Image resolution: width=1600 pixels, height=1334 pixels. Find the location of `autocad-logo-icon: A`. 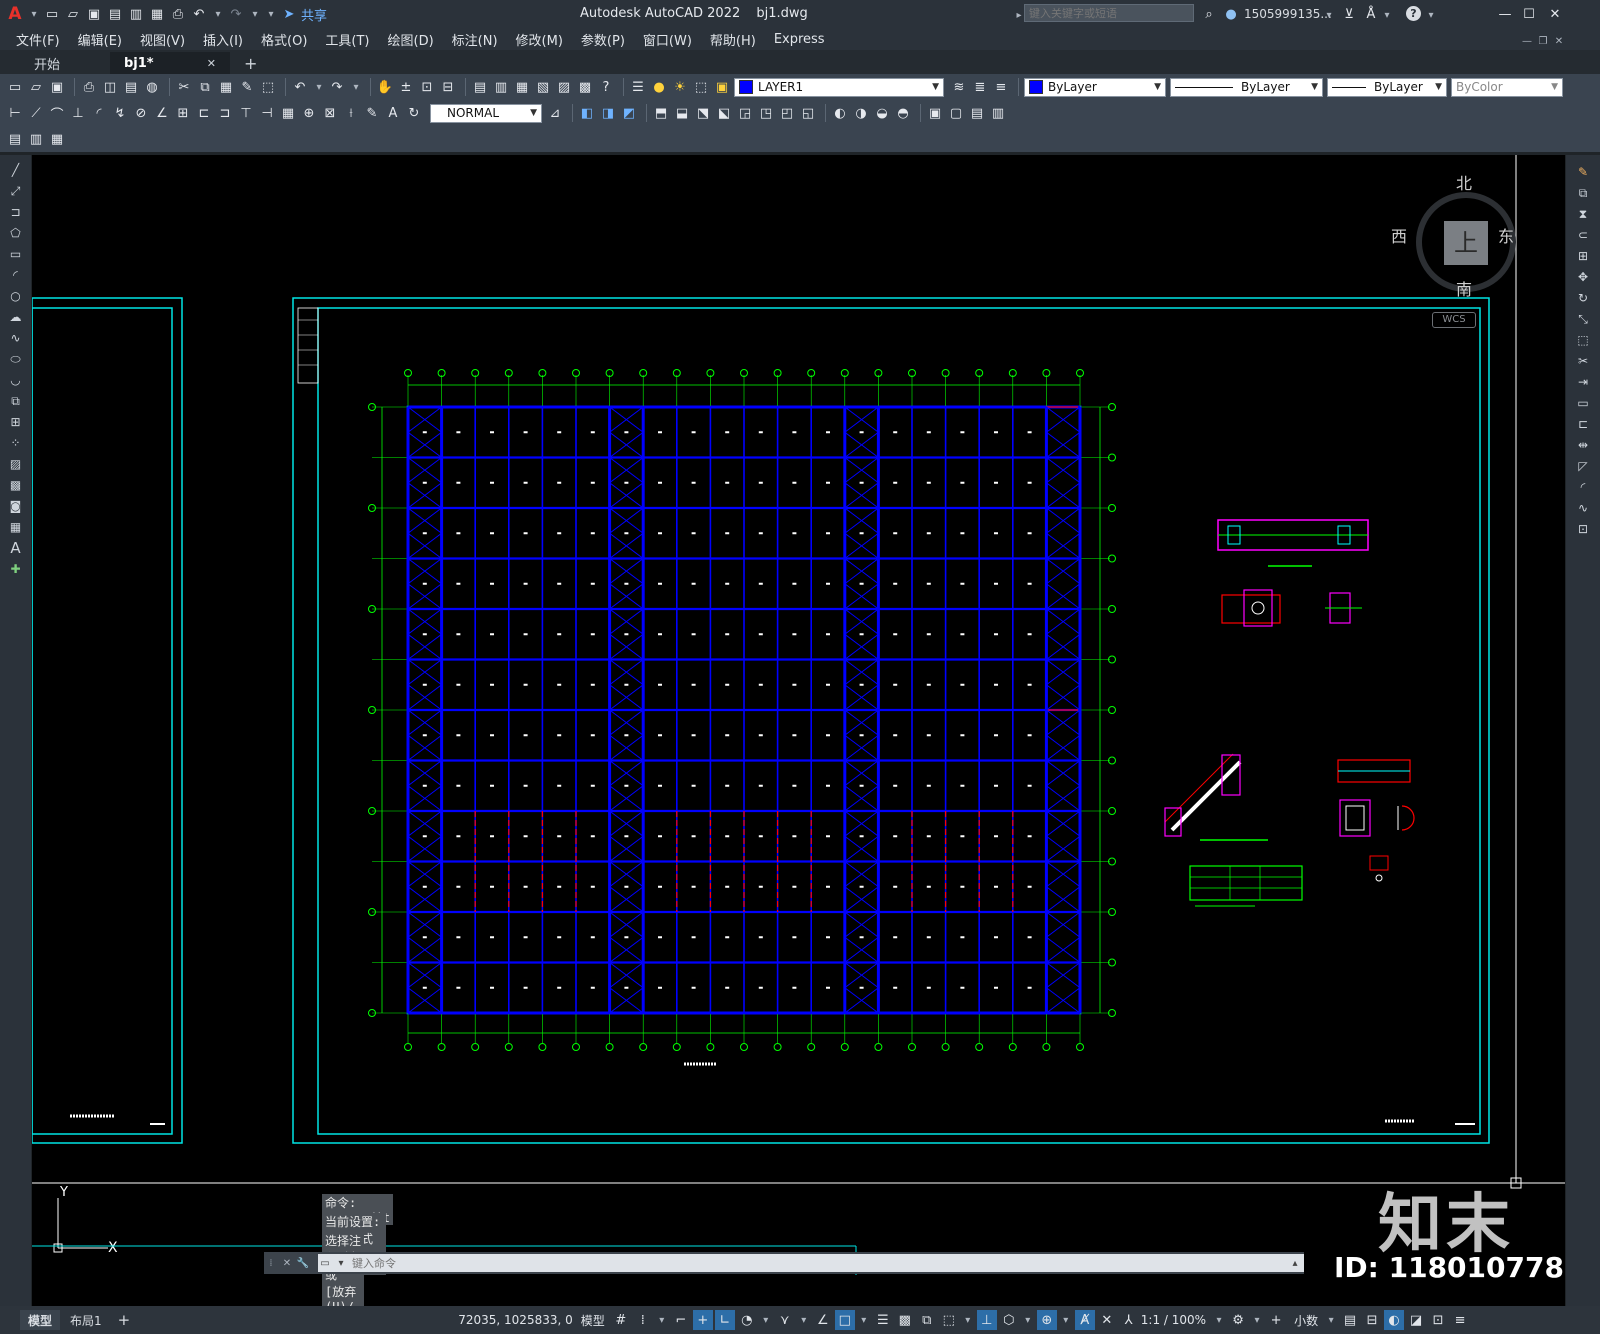

autocad-logo-icon: A is located at coordinates (15, 14).